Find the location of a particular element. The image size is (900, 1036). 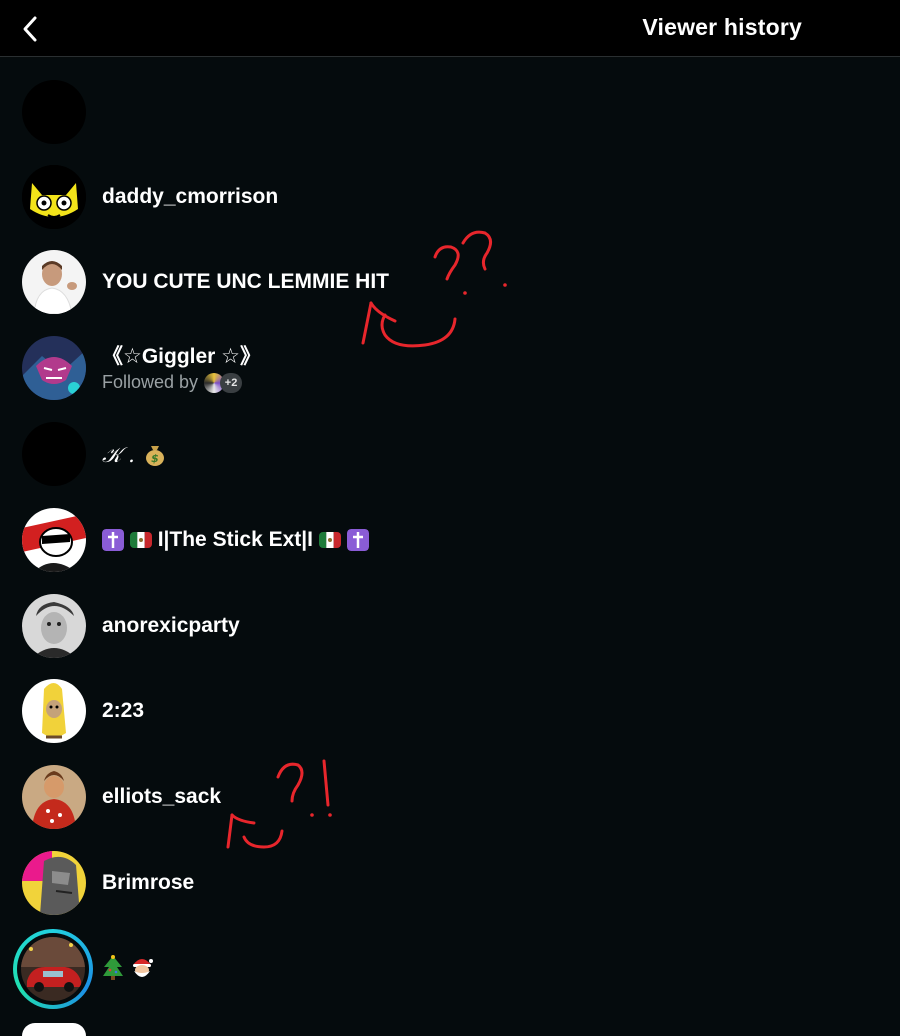

viewer-row: 𝒦 . $ is located at coordinates (450, 465).